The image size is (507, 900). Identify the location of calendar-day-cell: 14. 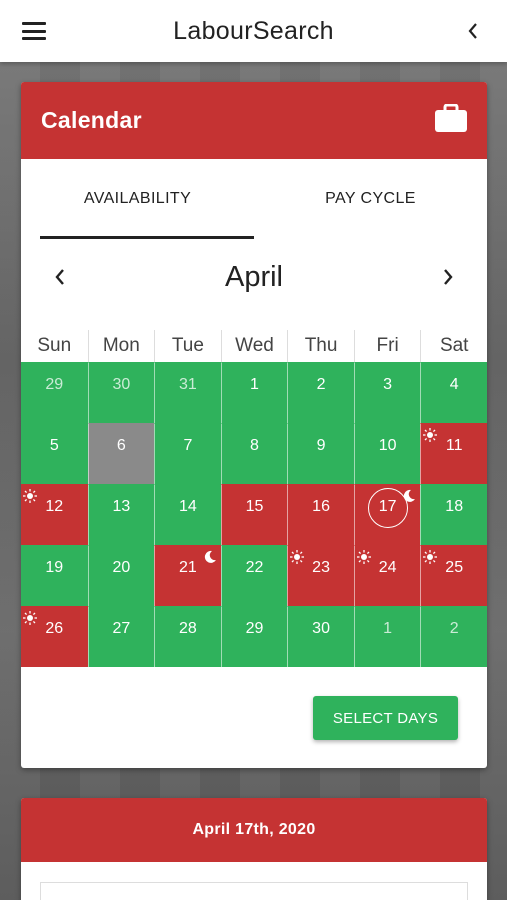
(187, 514).